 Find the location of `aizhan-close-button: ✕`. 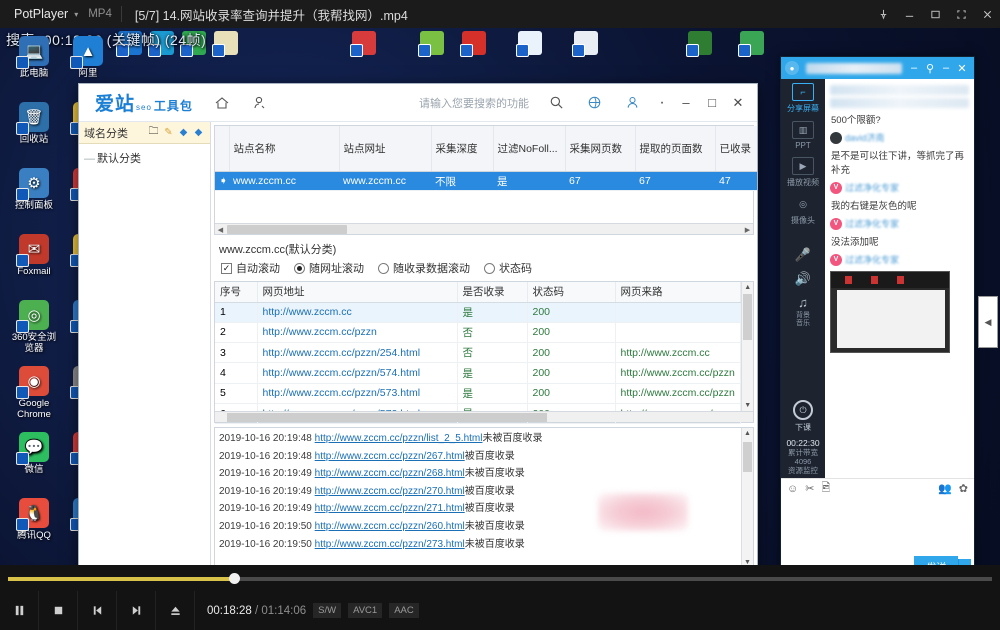

aizhan-close-button: ✕ is located at coordinates (738, 103).